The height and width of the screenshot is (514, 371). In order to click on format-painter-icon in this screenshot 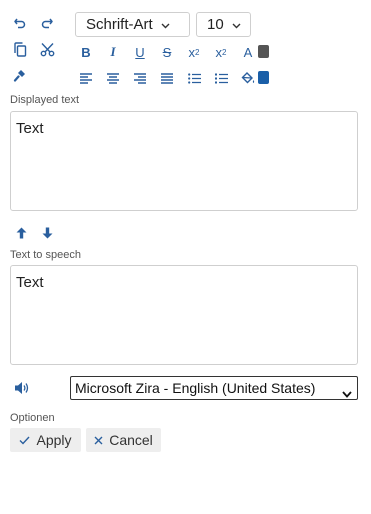, I will do `click(20, 75)`.